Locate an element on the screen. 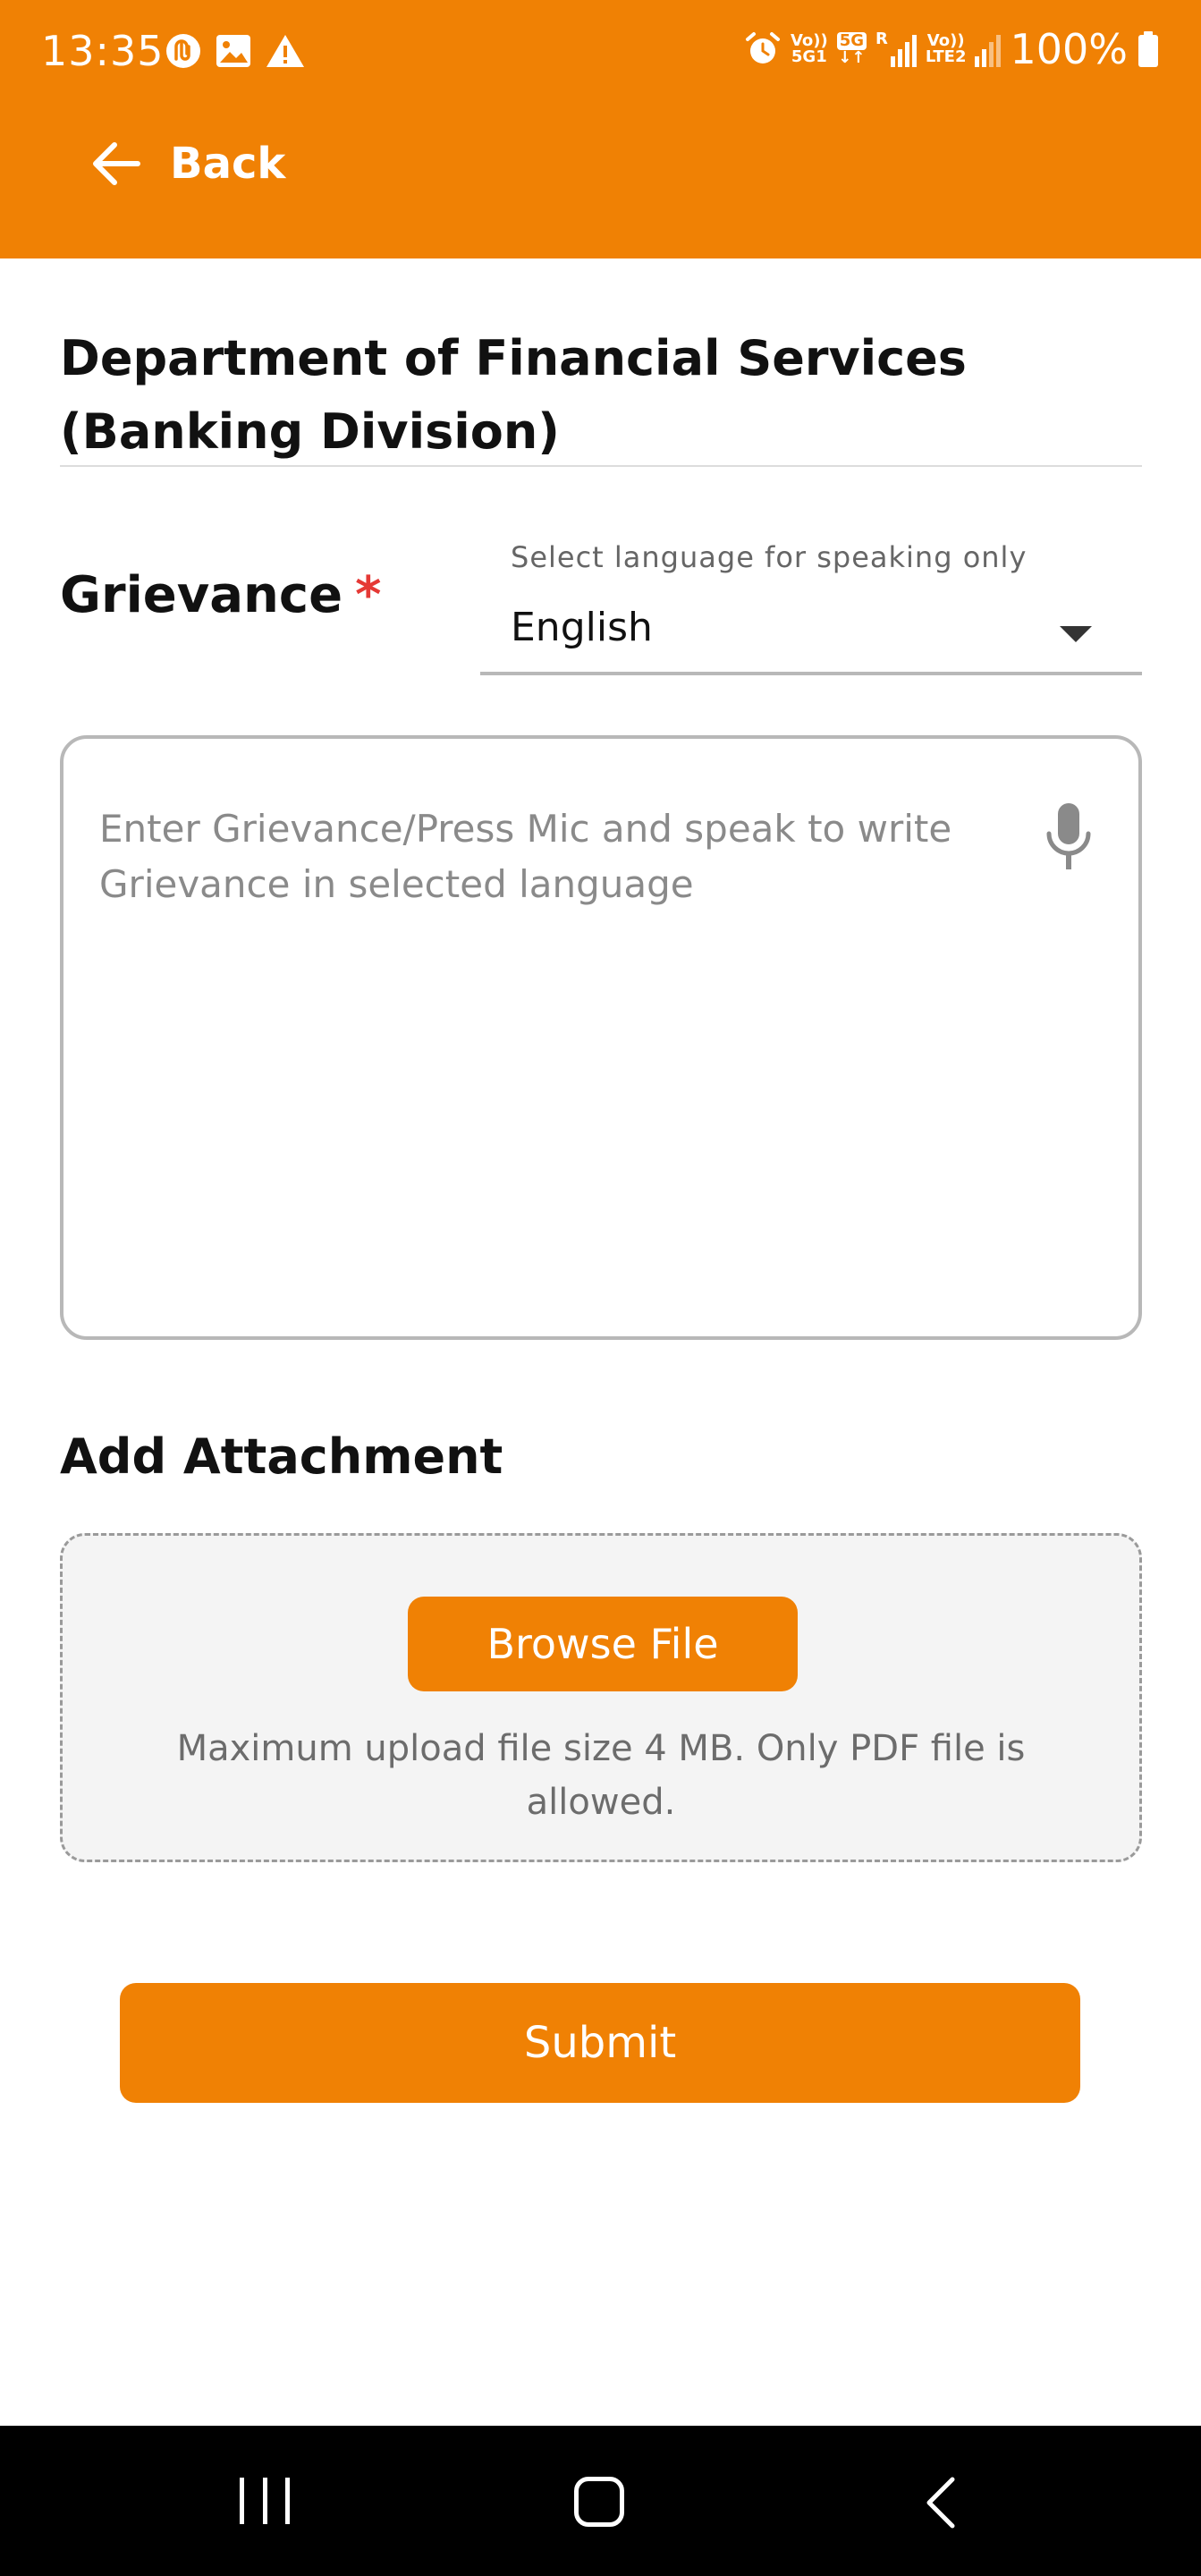 The width and height of the screenshot is (1201, 2576). back-button: Back is located at coordinates (187, 164).